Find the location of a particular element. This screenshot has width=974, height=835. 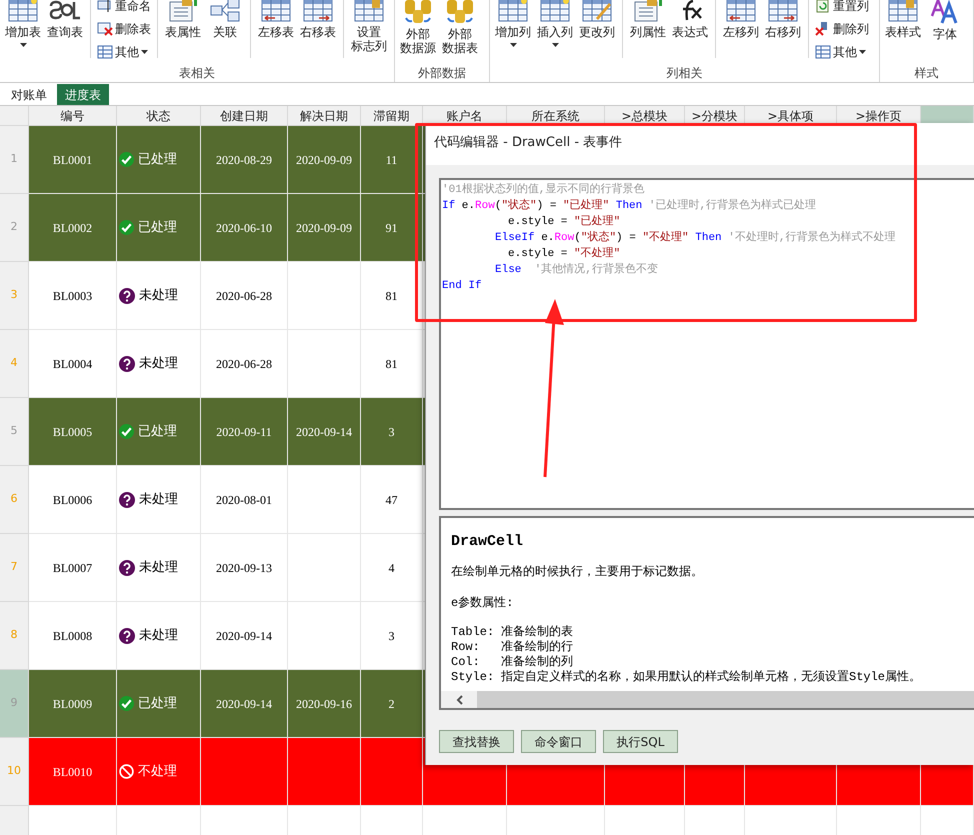

ribbon-button: 外部 数据源 is located at coordinates (418, 27).